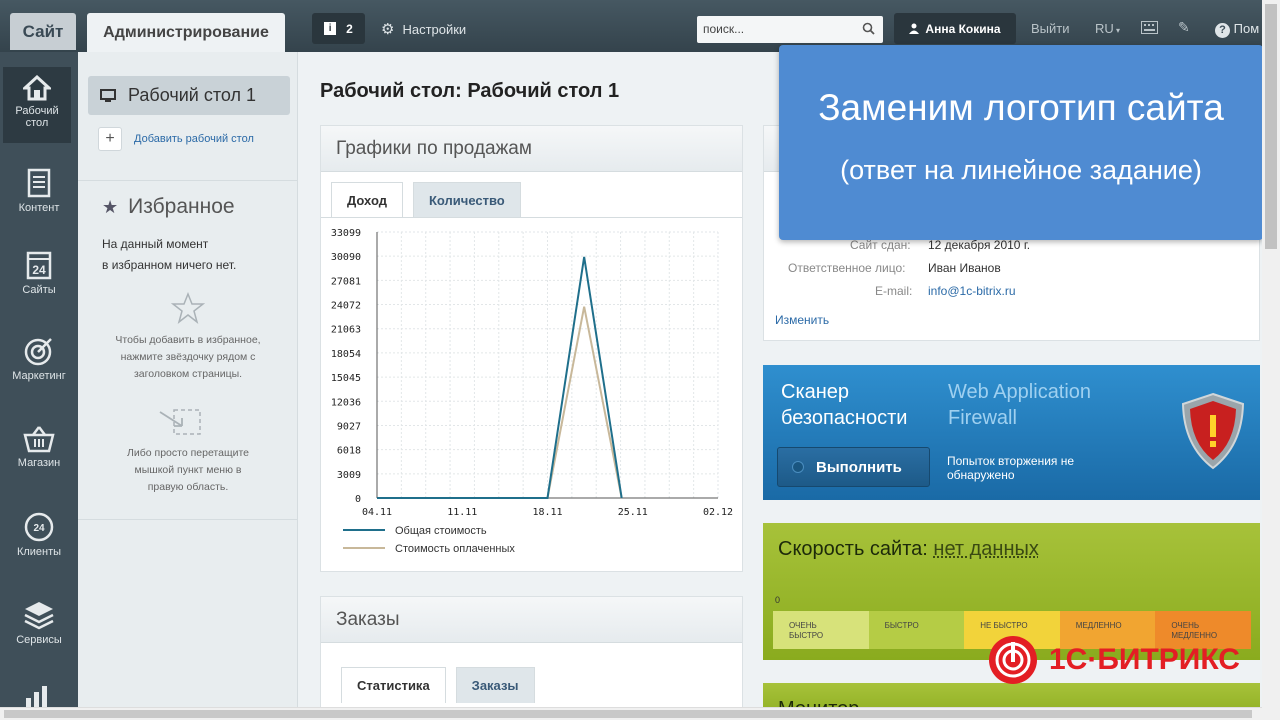  I want to click on y-tick-label: 0, so click(358, 499).